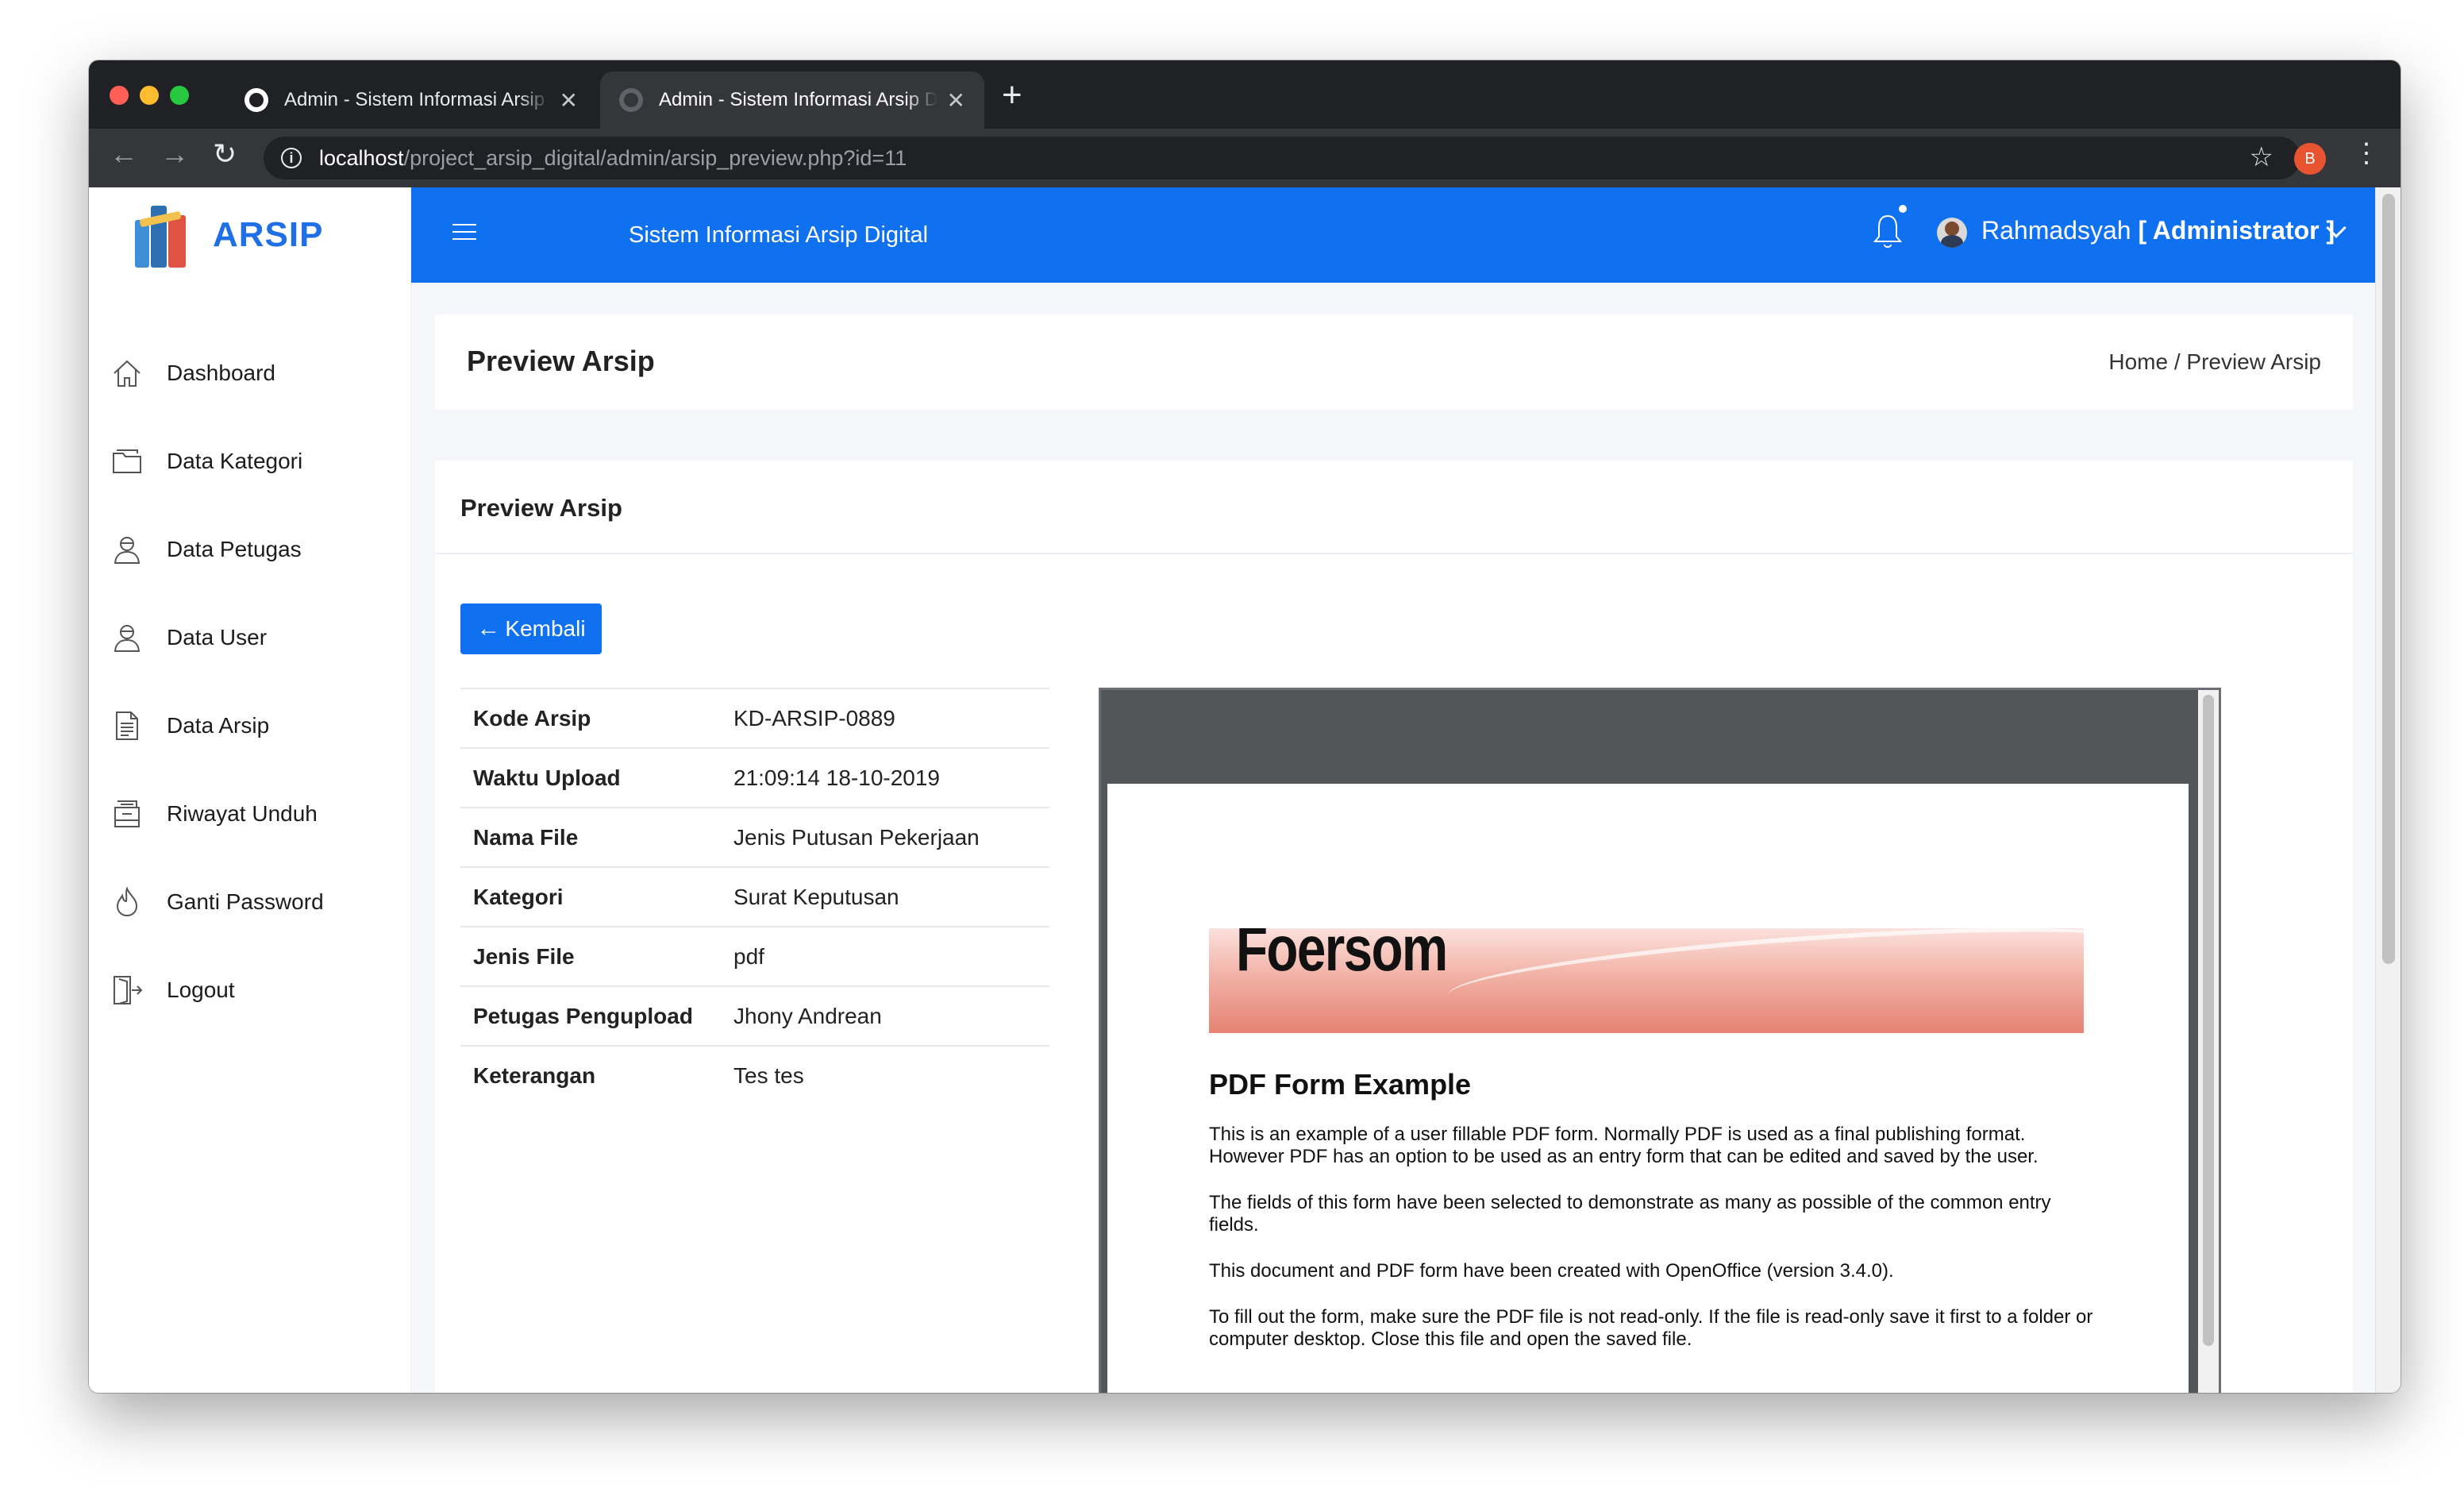 This screenshot has width=2464, height=1496. What do you see at coordinates (526, 837) in the screenshot?
I see `detail-key: Nama File` at bounding box center [526, 837].